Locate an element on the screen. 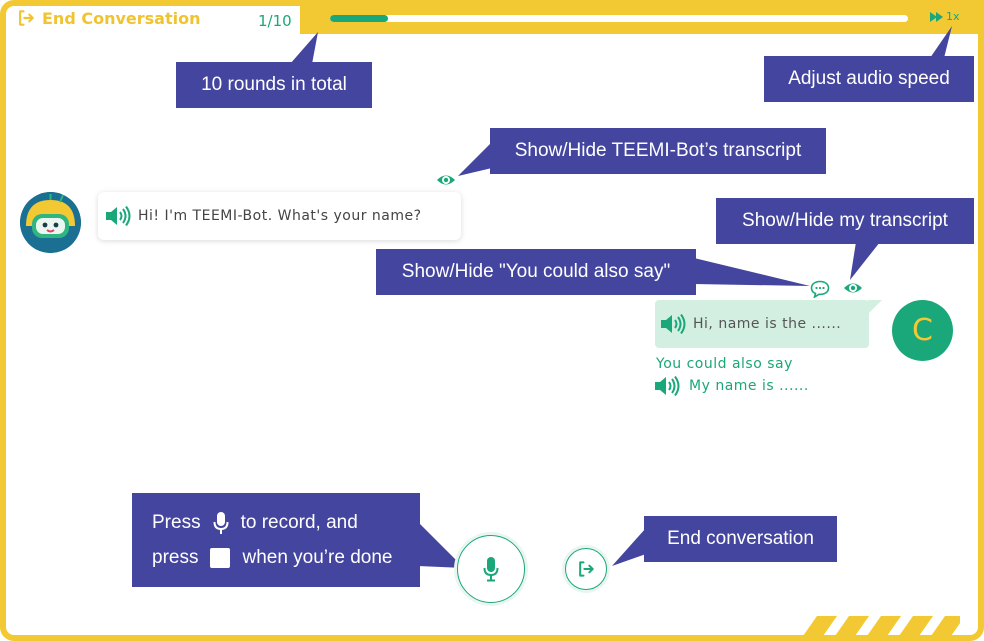 This screenshot has height=641, width=984. callout-audio-speed: Adjust audio speed is located at coordinates (869, 79).